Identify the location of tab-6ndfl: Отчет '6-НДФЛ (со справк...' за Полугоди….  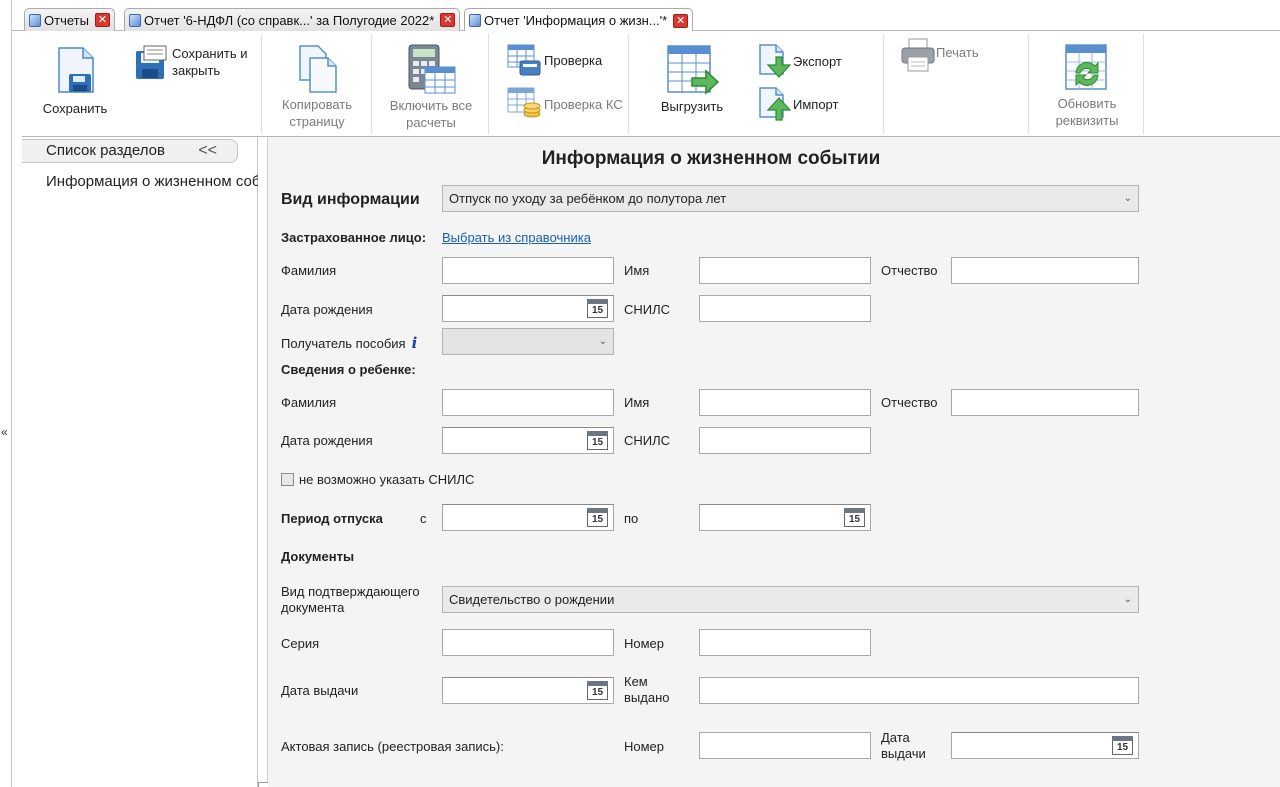
(292, 19).